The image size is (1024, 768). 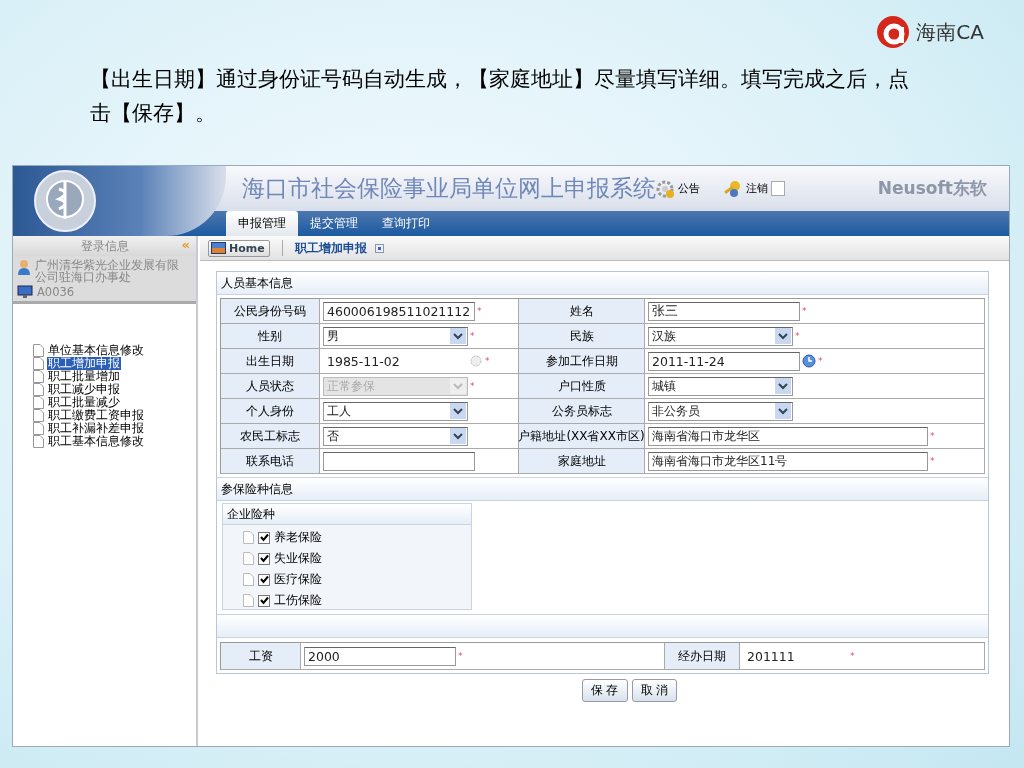 I want to click on page-tab: 职工增加申报, so click(x=330, y=248).